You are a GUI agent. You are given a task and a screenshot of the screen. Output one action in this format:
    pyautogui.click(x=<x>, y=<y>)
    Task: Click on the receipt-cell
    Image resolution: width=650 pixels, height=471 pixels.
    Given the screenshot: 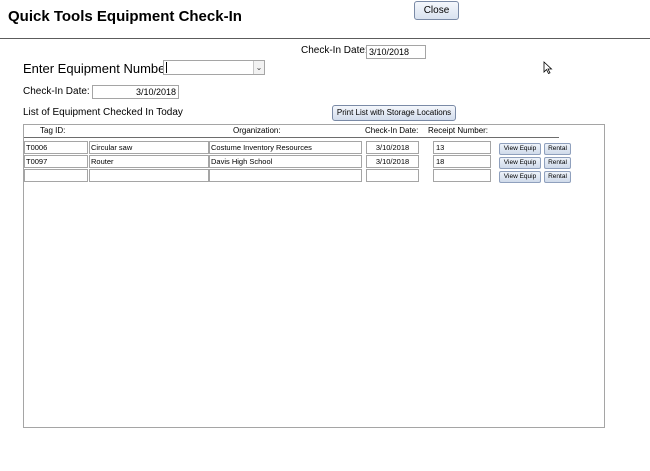 What is the action you would take?
    pyautogui.click(x=462, y=175)
    